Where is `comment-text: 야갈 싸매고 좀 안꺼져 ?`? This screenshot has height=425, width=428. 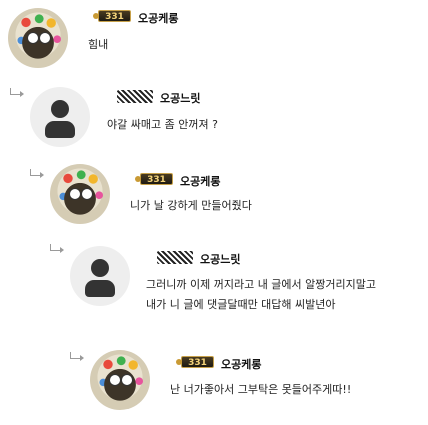
comment-text: 야갈 싸매고 좀 안꺼져 ? is located at coordinates (162, 124).